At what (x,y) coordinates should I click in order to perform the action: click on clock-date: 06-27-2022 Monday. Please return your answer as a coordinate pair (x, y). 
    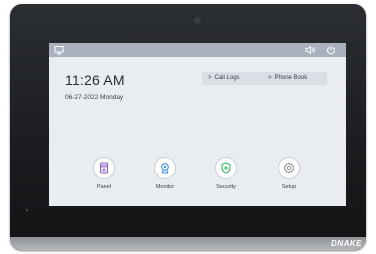
    Looking at the image, I should click on (94, 97).